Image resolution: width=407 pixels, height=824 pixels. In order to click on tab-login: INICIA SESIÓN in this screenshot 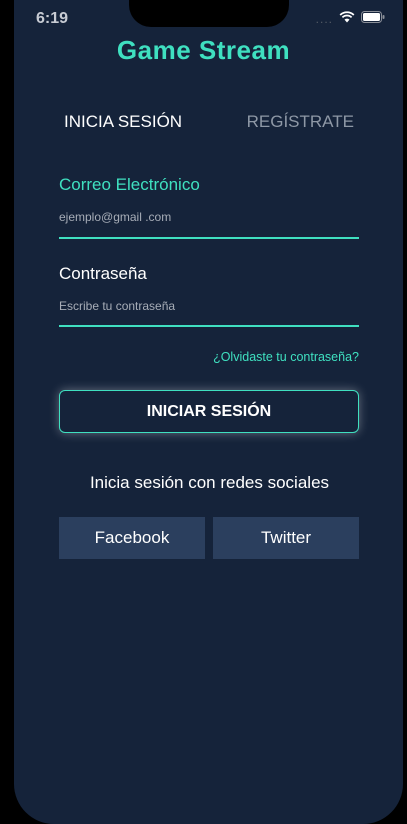, I will do `click(123, 122)`.